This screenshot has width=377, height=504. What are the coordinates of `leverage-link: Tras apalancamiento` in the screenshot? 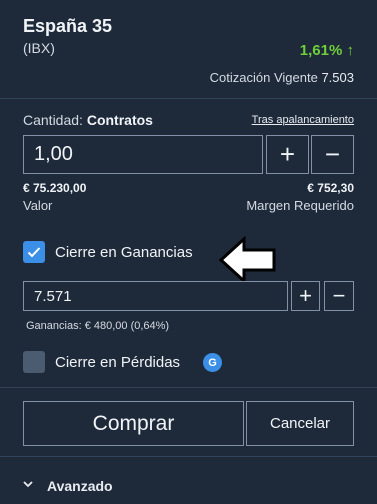 It's located at (303, 120).